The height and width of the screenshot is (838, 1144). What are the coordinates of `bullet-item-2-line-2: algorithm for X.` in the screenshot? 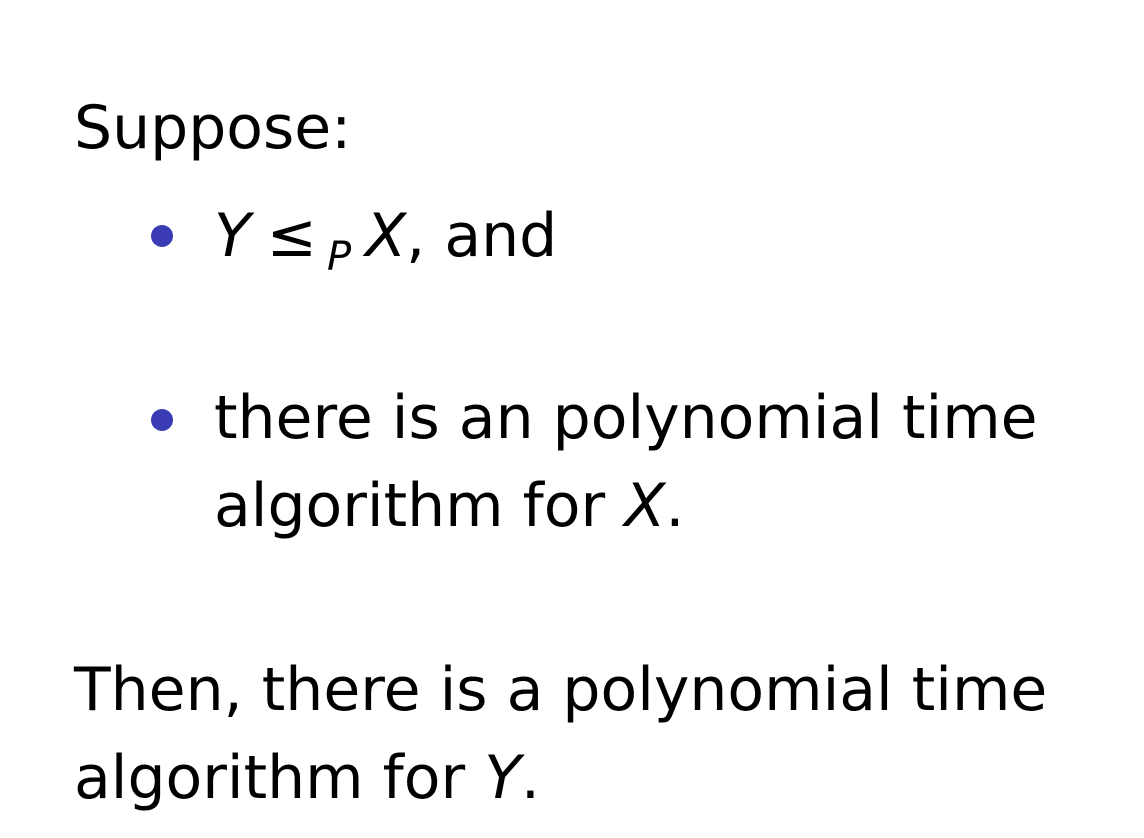 It's located at (449, 506).